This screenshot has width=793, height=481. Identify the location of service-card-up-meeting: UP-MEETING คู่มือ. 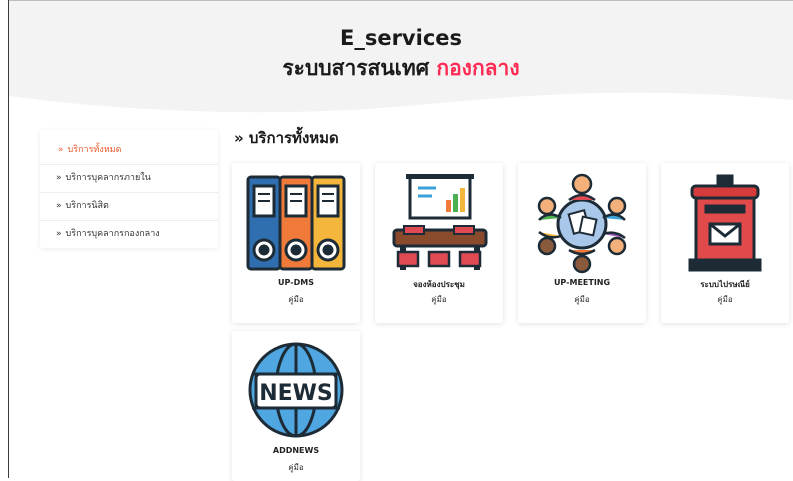
(582, 243).